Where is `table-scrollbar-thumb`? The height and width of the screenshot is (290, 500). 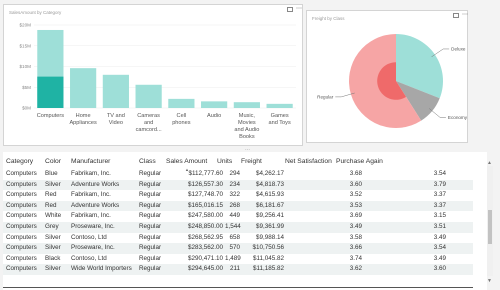
table-scrollbar-thumb is located at coordinates (490, 227).